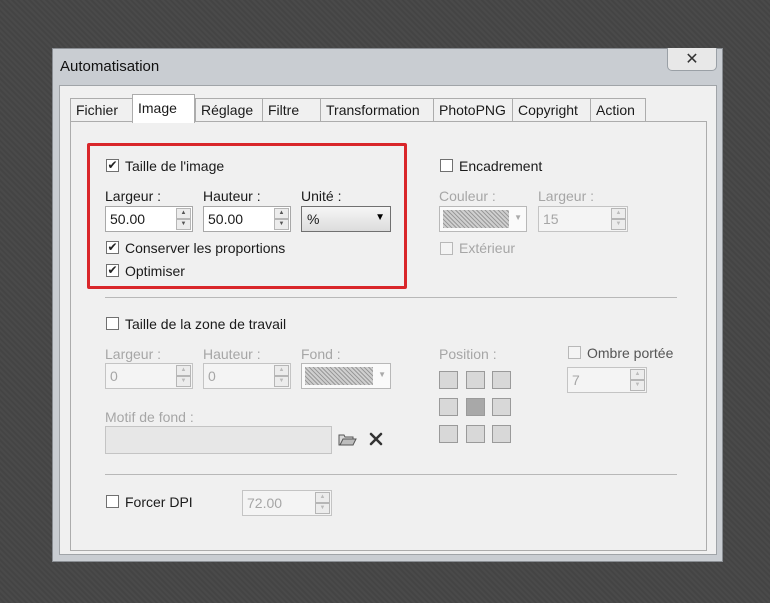  I want to click on position-top-center, so click(475, 380).